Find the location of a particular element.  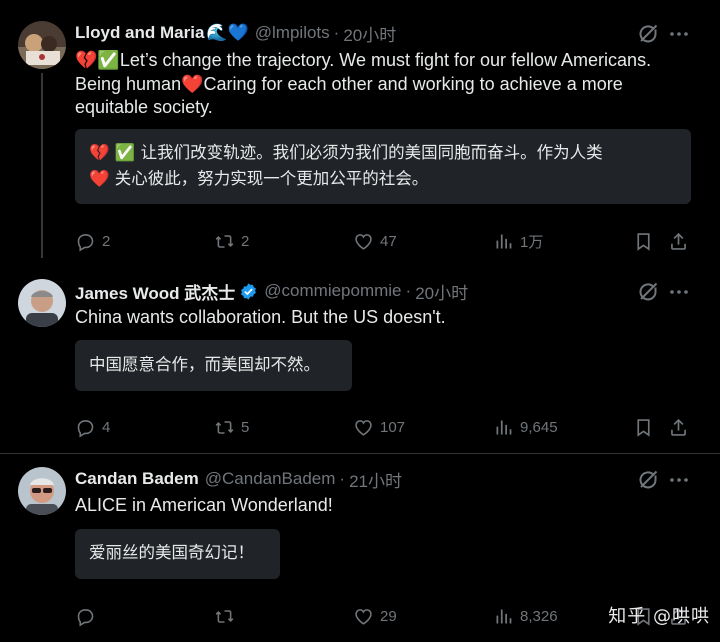

views-button: 9,645 is located at coordinates (525, 427).